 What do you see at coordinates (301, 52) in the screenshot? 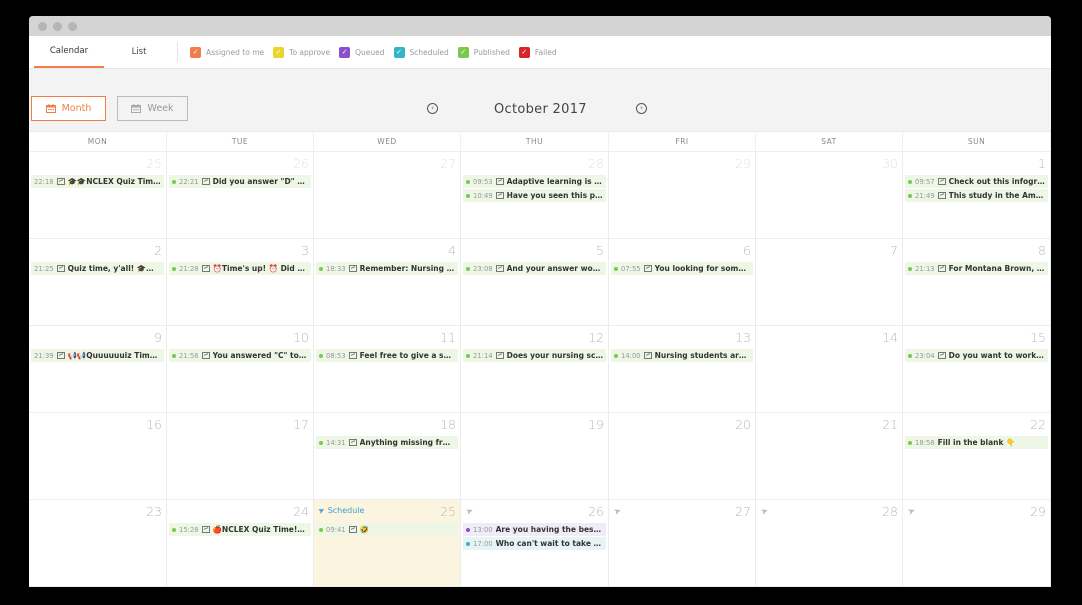
I see `legend-filter-to-approve: ✓ To approve` at bounding box center [301, 52].